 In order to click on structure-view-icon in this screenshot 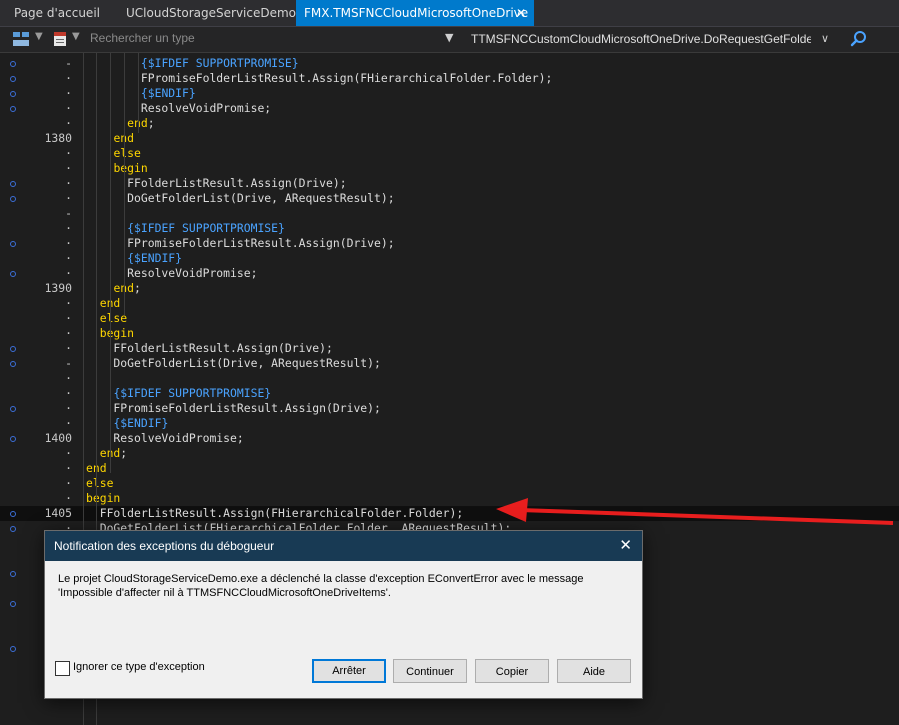, I will do `click(21, 39)`.